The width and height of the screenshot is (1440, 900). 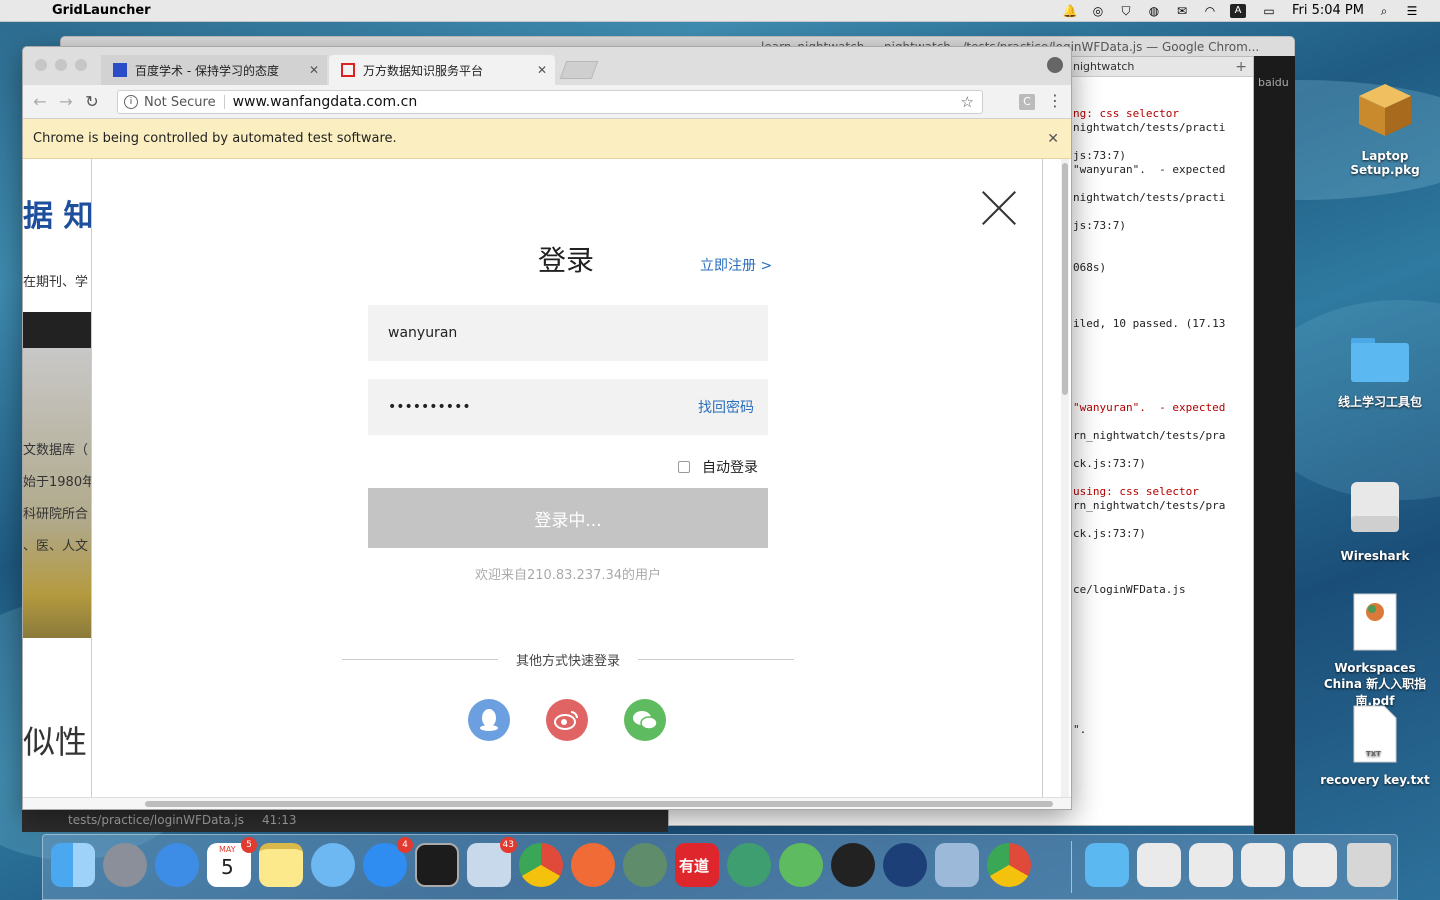 What do you see at coordinates (1375, 745) in the screenshot?
I see `desktop-icon-recovery-key: TXT recovery key.txt` at bounding box center [1375, 745].